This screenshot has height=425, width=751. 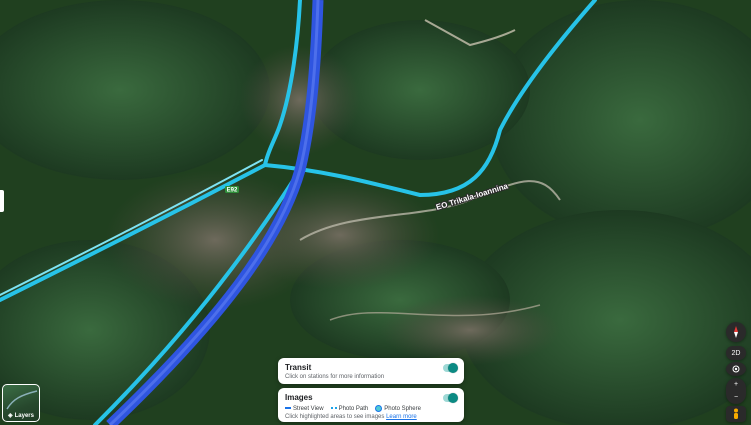 What do you see at coordinates (22, 400) in the screenshot?
I see `layers-thumbnail` at bounding box center [22, 400].